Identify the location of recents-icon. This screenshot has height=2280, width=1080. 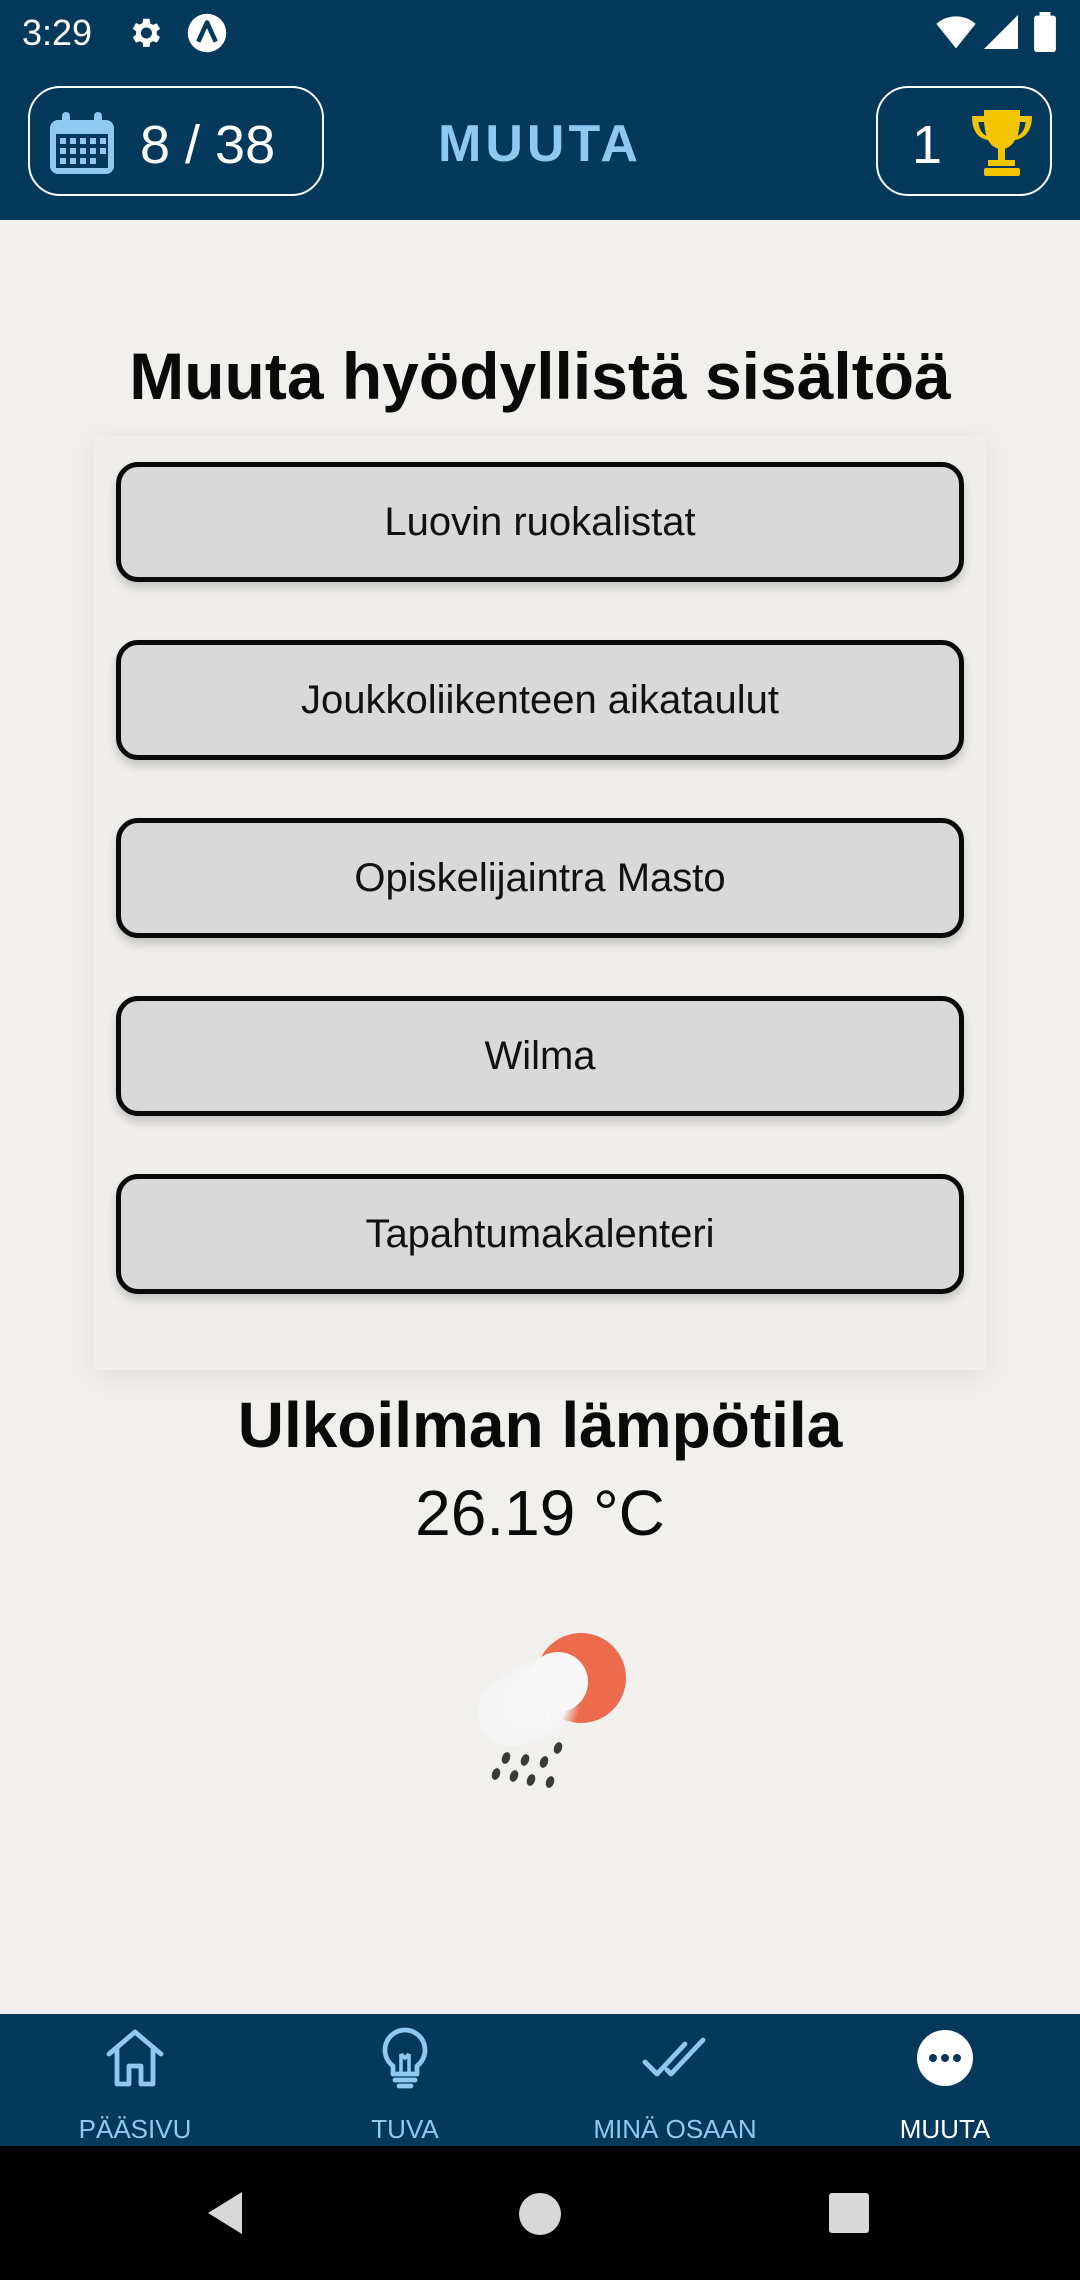
(849, 2213).